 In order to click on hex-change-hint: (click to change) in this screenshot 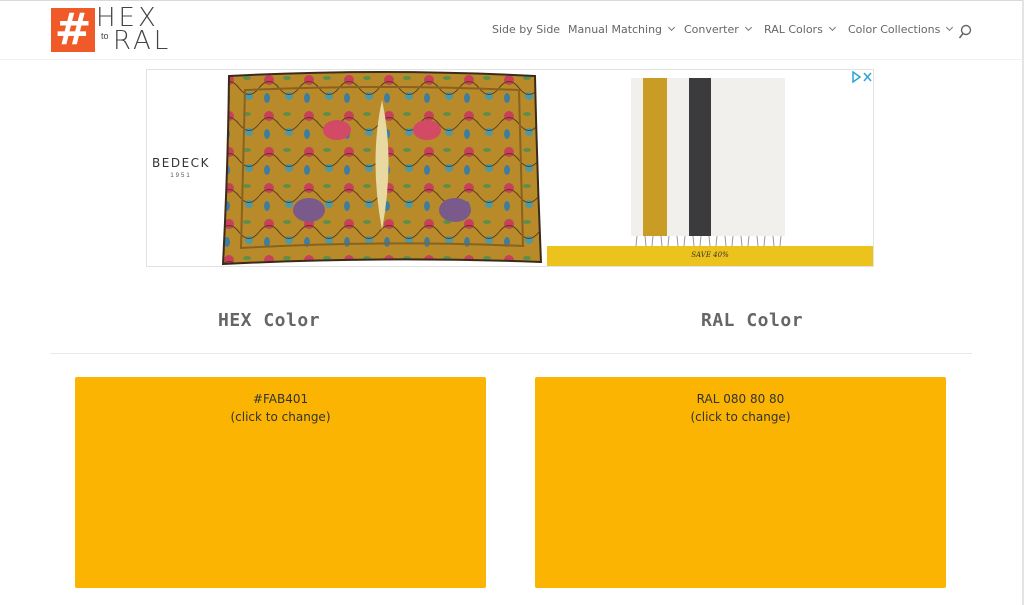, I will do `click(280, 417)`.